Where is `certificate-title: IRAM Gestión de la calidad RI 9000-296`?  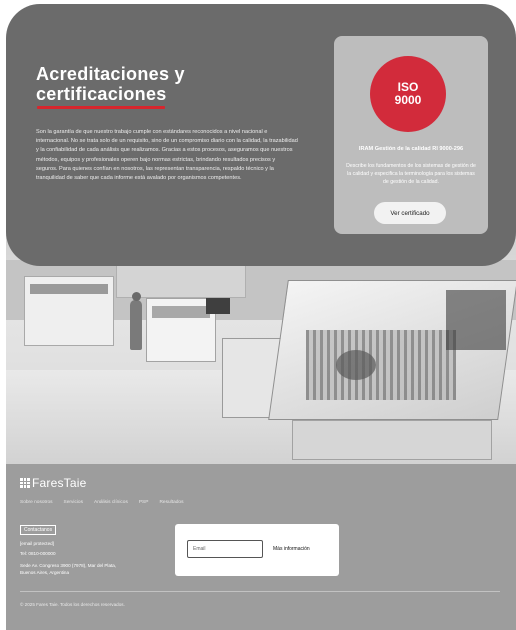
certificate-title: IRAM Gestión de la calidad RI 9000-296 is located at coordinates (411, 149).